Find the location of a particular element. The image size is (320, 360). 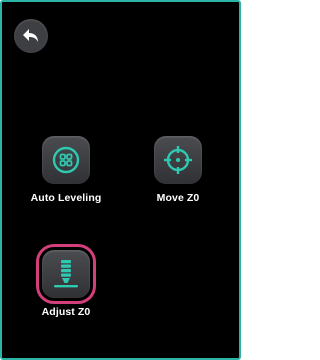

adjust-z0-button is located at coordinates (66, 274).